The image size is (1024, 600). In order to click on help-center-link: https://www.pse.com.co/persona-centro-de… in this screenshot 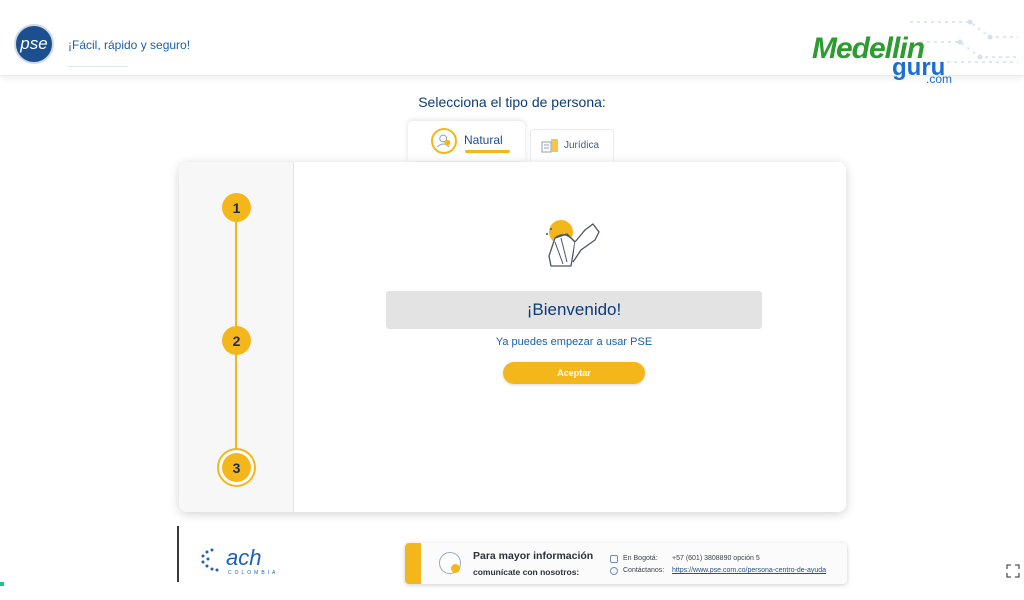, I will do `click(749, 570)`.